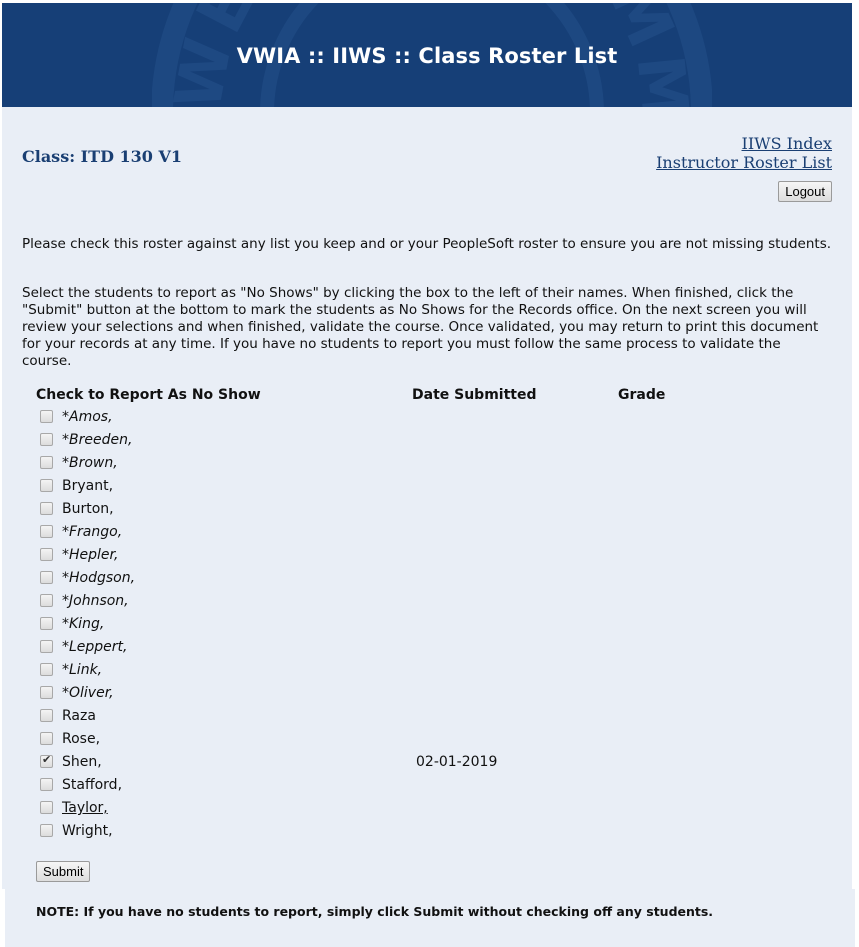  What do you see at coordinates (92, 532) in the screenshot?
I see `student-name: *Frango,` at bounding box center [92, 532].